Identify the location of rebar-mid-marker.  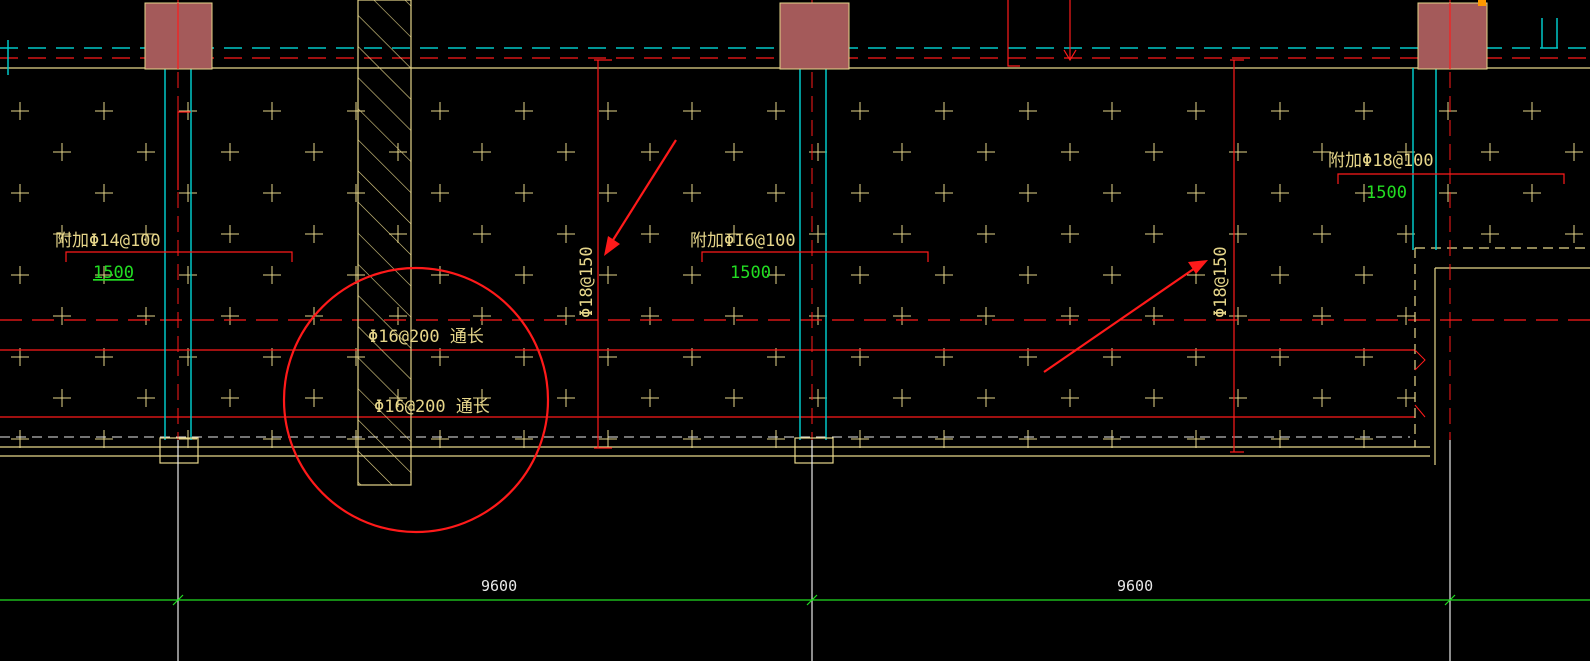
(815, 256).